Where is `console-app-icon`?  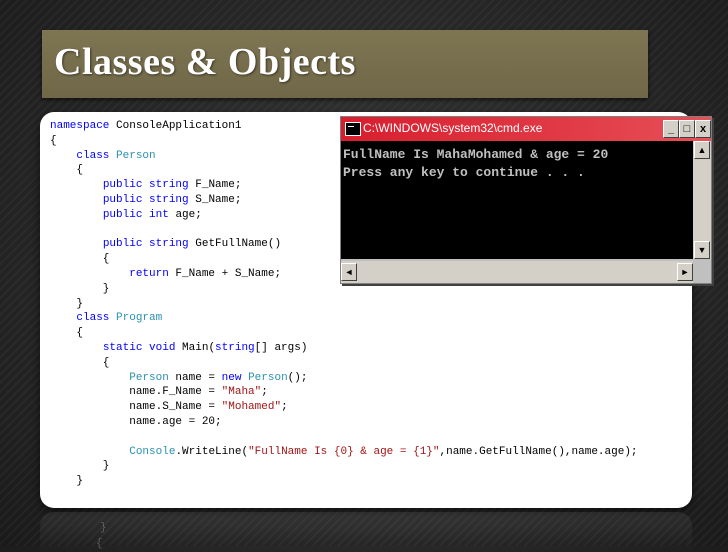
console-app-icon is located at coordinates (353, 129).